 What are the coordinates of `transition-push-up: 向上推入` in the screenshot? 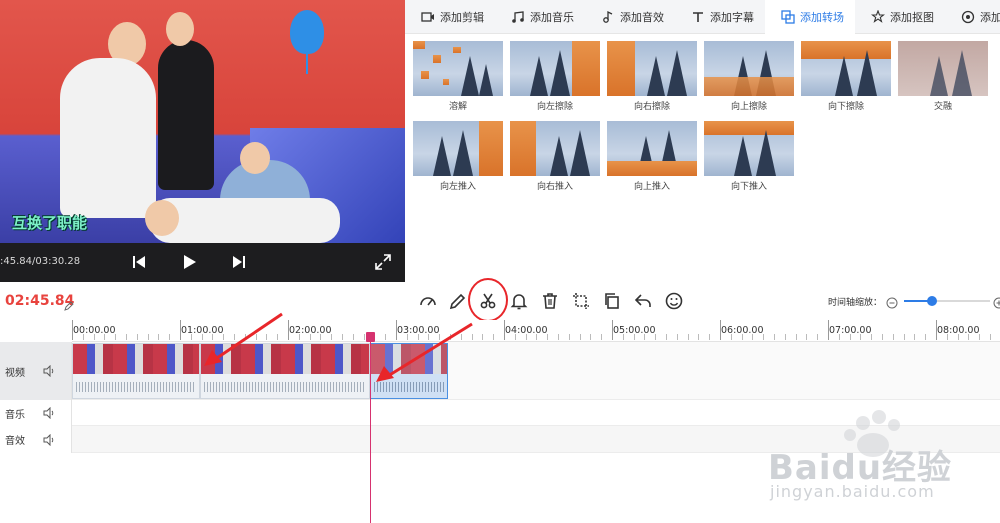 It's located at (652, 158).